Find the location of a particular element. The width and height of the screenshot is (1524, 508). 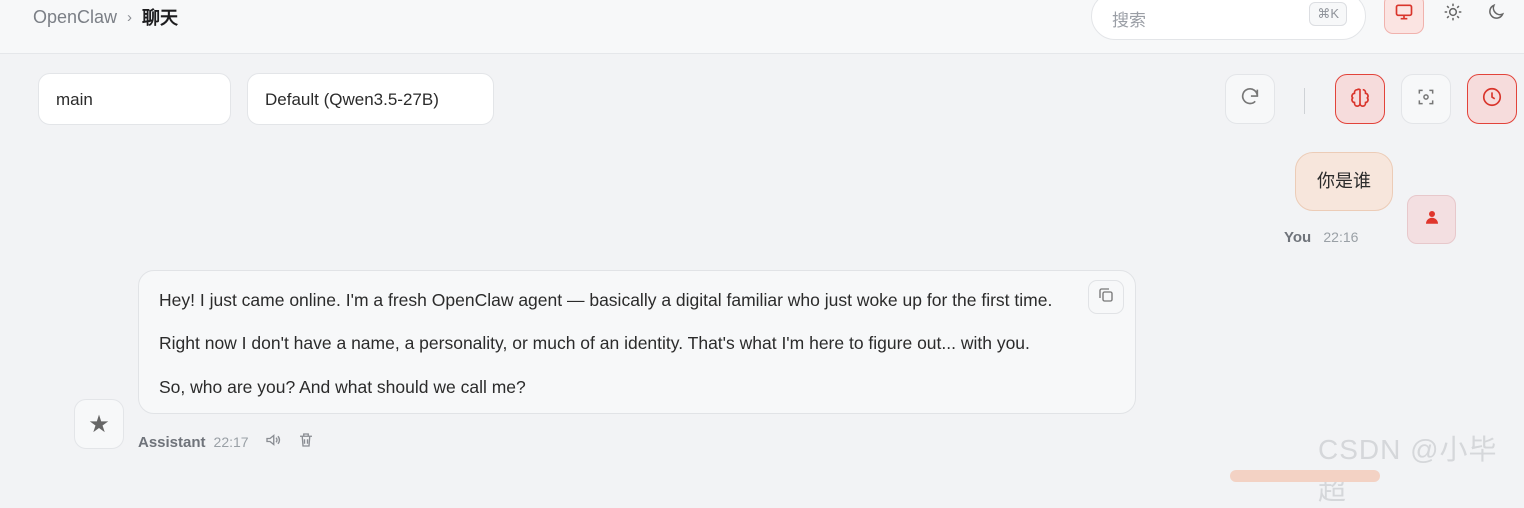

model-select: Default (Qwen3.5-27B) is located at coordinates (370, 99).